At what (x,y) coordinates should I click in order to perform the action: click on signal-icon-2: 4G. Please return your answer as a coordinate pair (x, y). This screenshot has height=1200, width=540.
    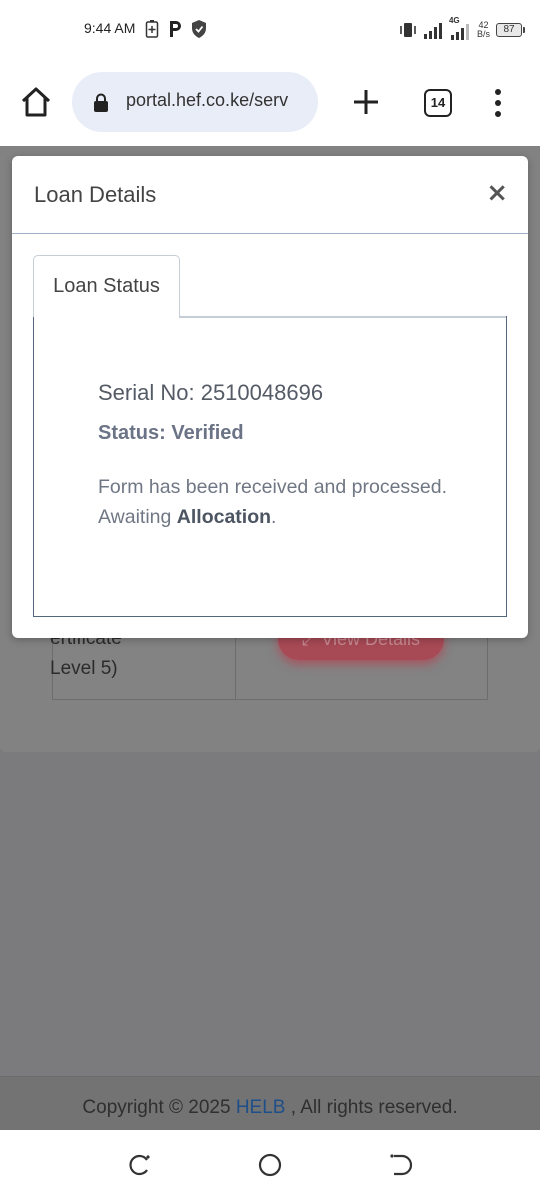
    Looking at the image, I should click on (460, 28).